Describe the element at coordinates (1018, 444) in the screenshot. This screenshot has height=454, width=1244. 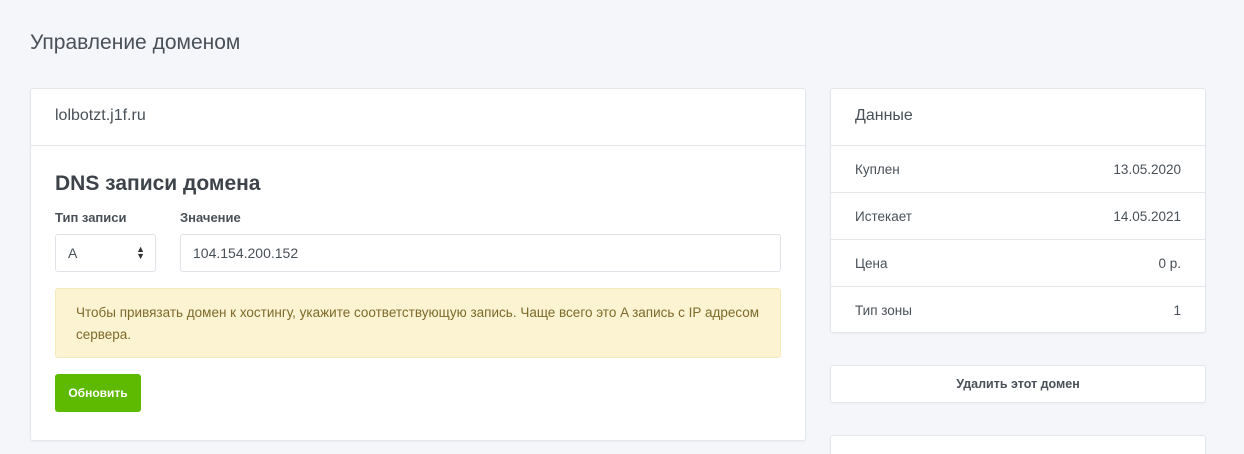
I see `bottom-card` at that location.